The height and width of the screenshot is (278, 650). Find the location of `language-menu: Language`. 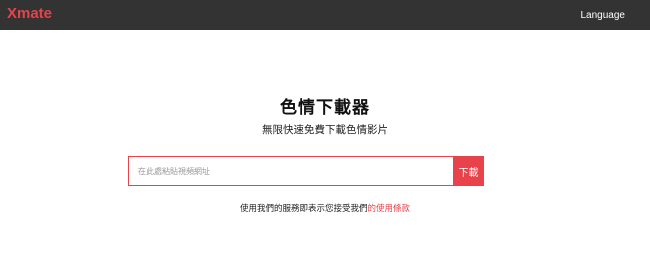

language-menu: Language is located at coordinates (603, 15).